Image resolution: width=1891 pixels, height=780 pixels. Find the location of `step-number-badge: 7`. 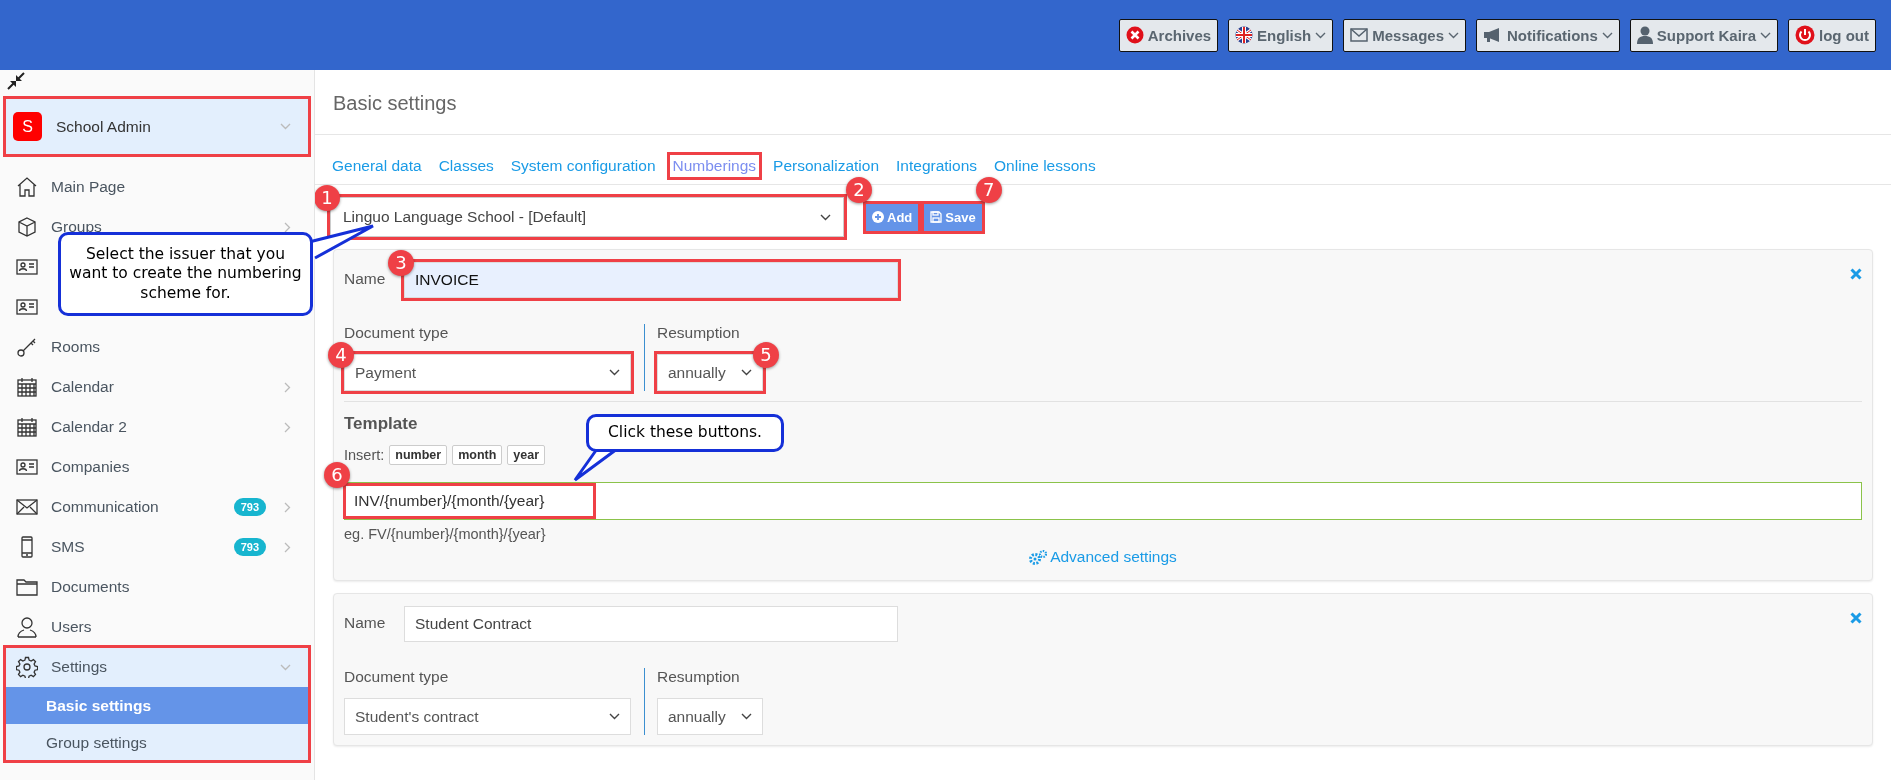

step-number-badge: 7 is located at coordinates (988, 189).